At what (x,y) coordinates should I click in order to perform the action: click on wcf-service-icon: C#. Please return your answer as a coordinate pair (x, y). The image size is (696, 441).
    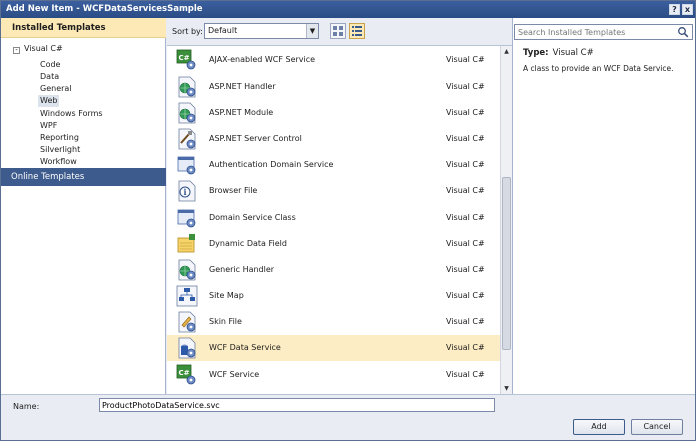
    Looking at the image, I should click on (186, 374).